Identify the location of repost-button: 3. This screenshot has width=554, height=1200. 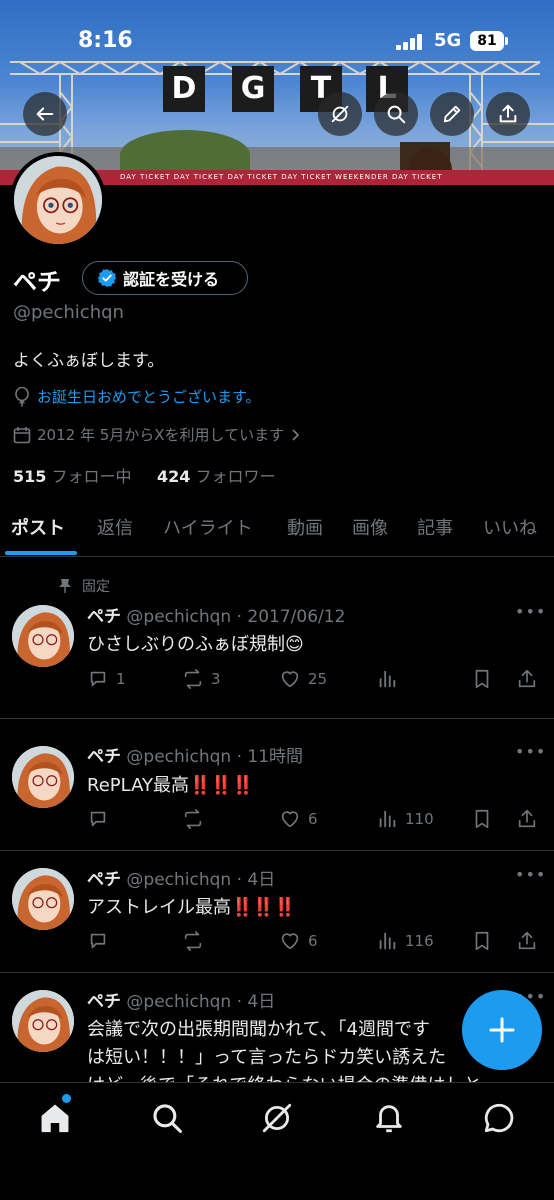
(201, 679).